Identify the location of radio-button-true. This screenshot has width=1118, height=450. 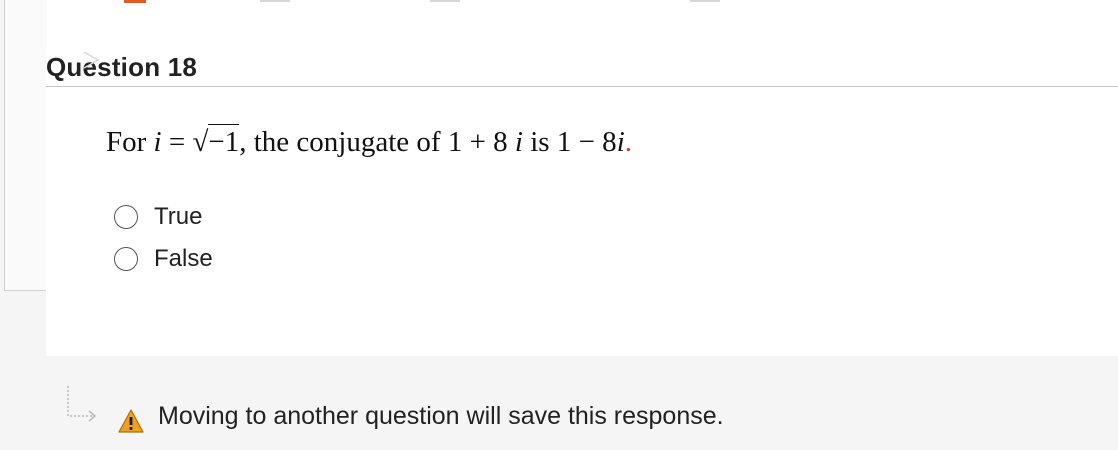
(126, 217).